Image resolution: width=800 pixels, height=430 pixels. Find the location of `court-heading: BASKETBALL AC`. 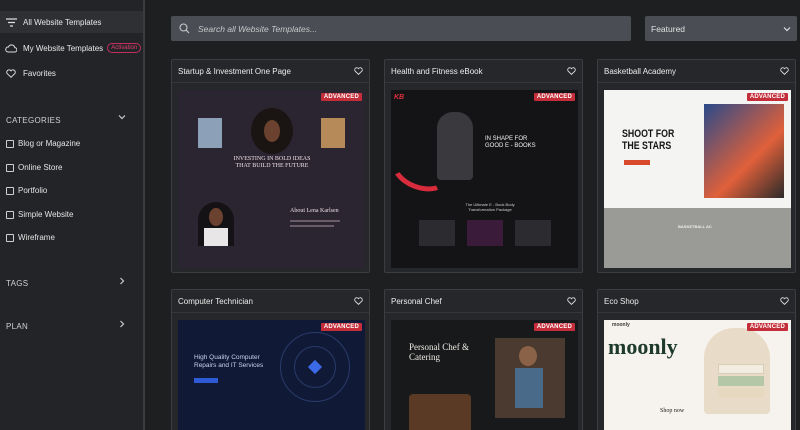

court-heading: BASKETBALL AC is located at coordinates (695, 226).